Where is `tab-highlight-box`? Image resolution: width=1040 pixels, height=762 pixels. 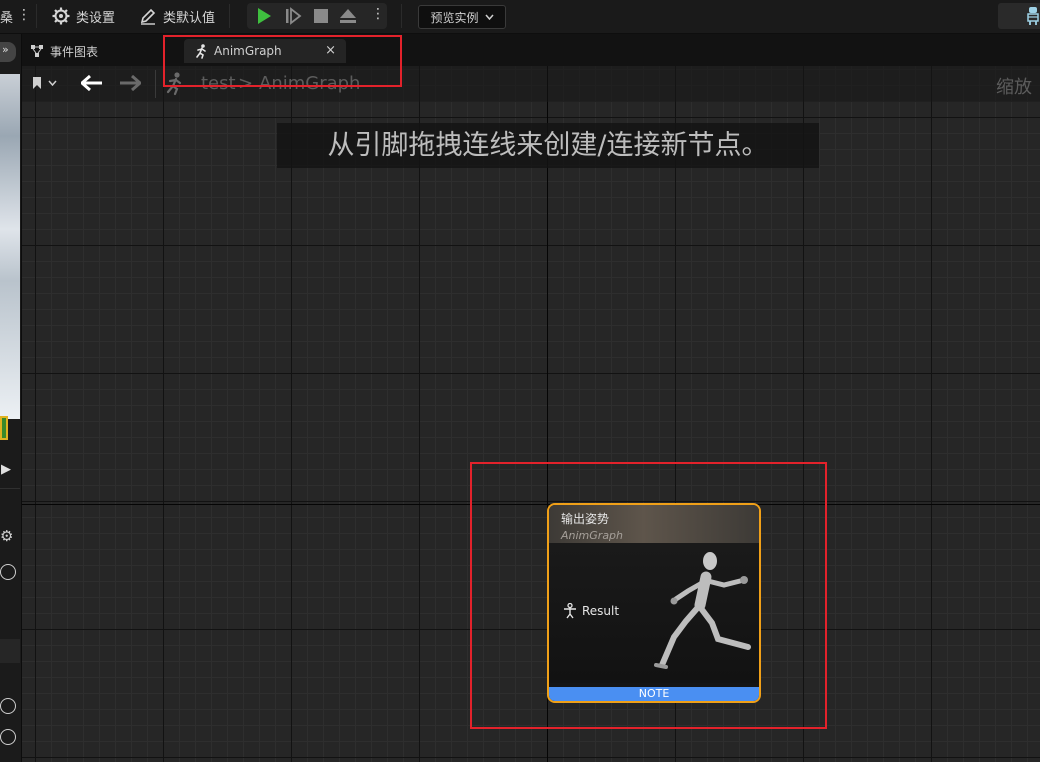 tab-highlight-box is located at coordinates (282, 61).